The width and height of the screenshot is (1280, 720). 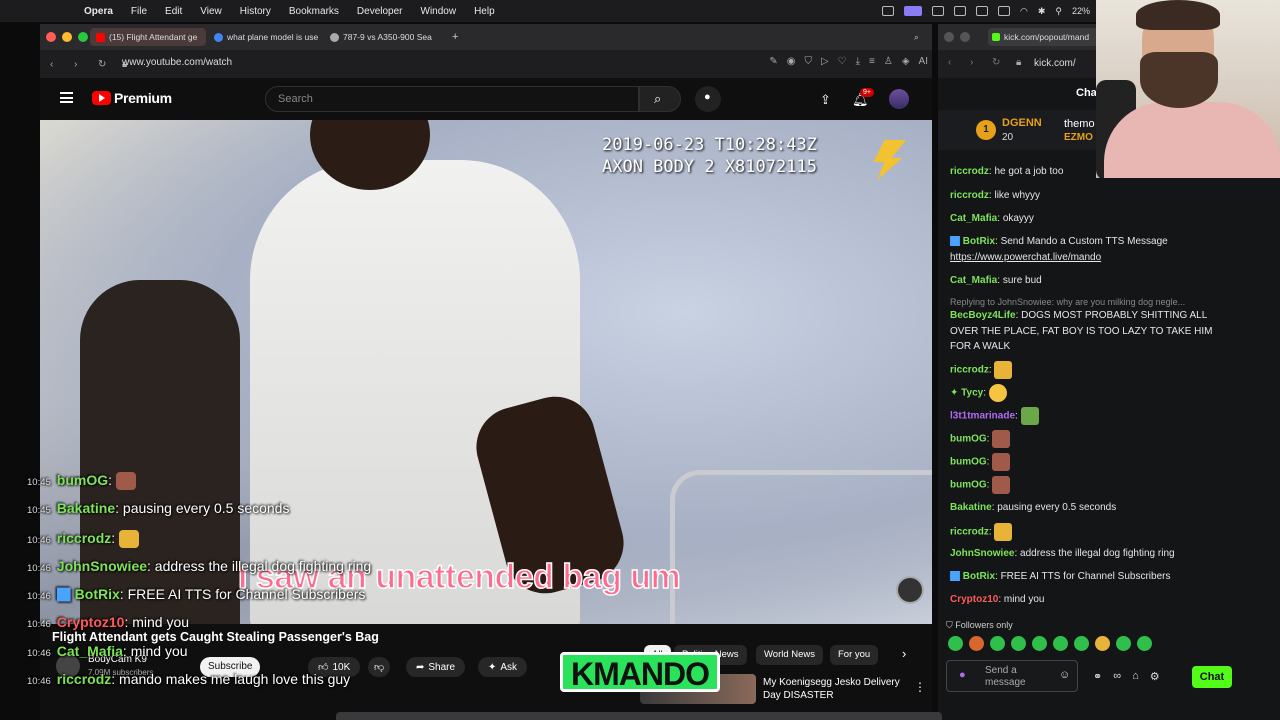 What do you see at coordinates (842, 61) in the screenshot?
I see `heart-icon: ♡` at bounding box center [842, 61].